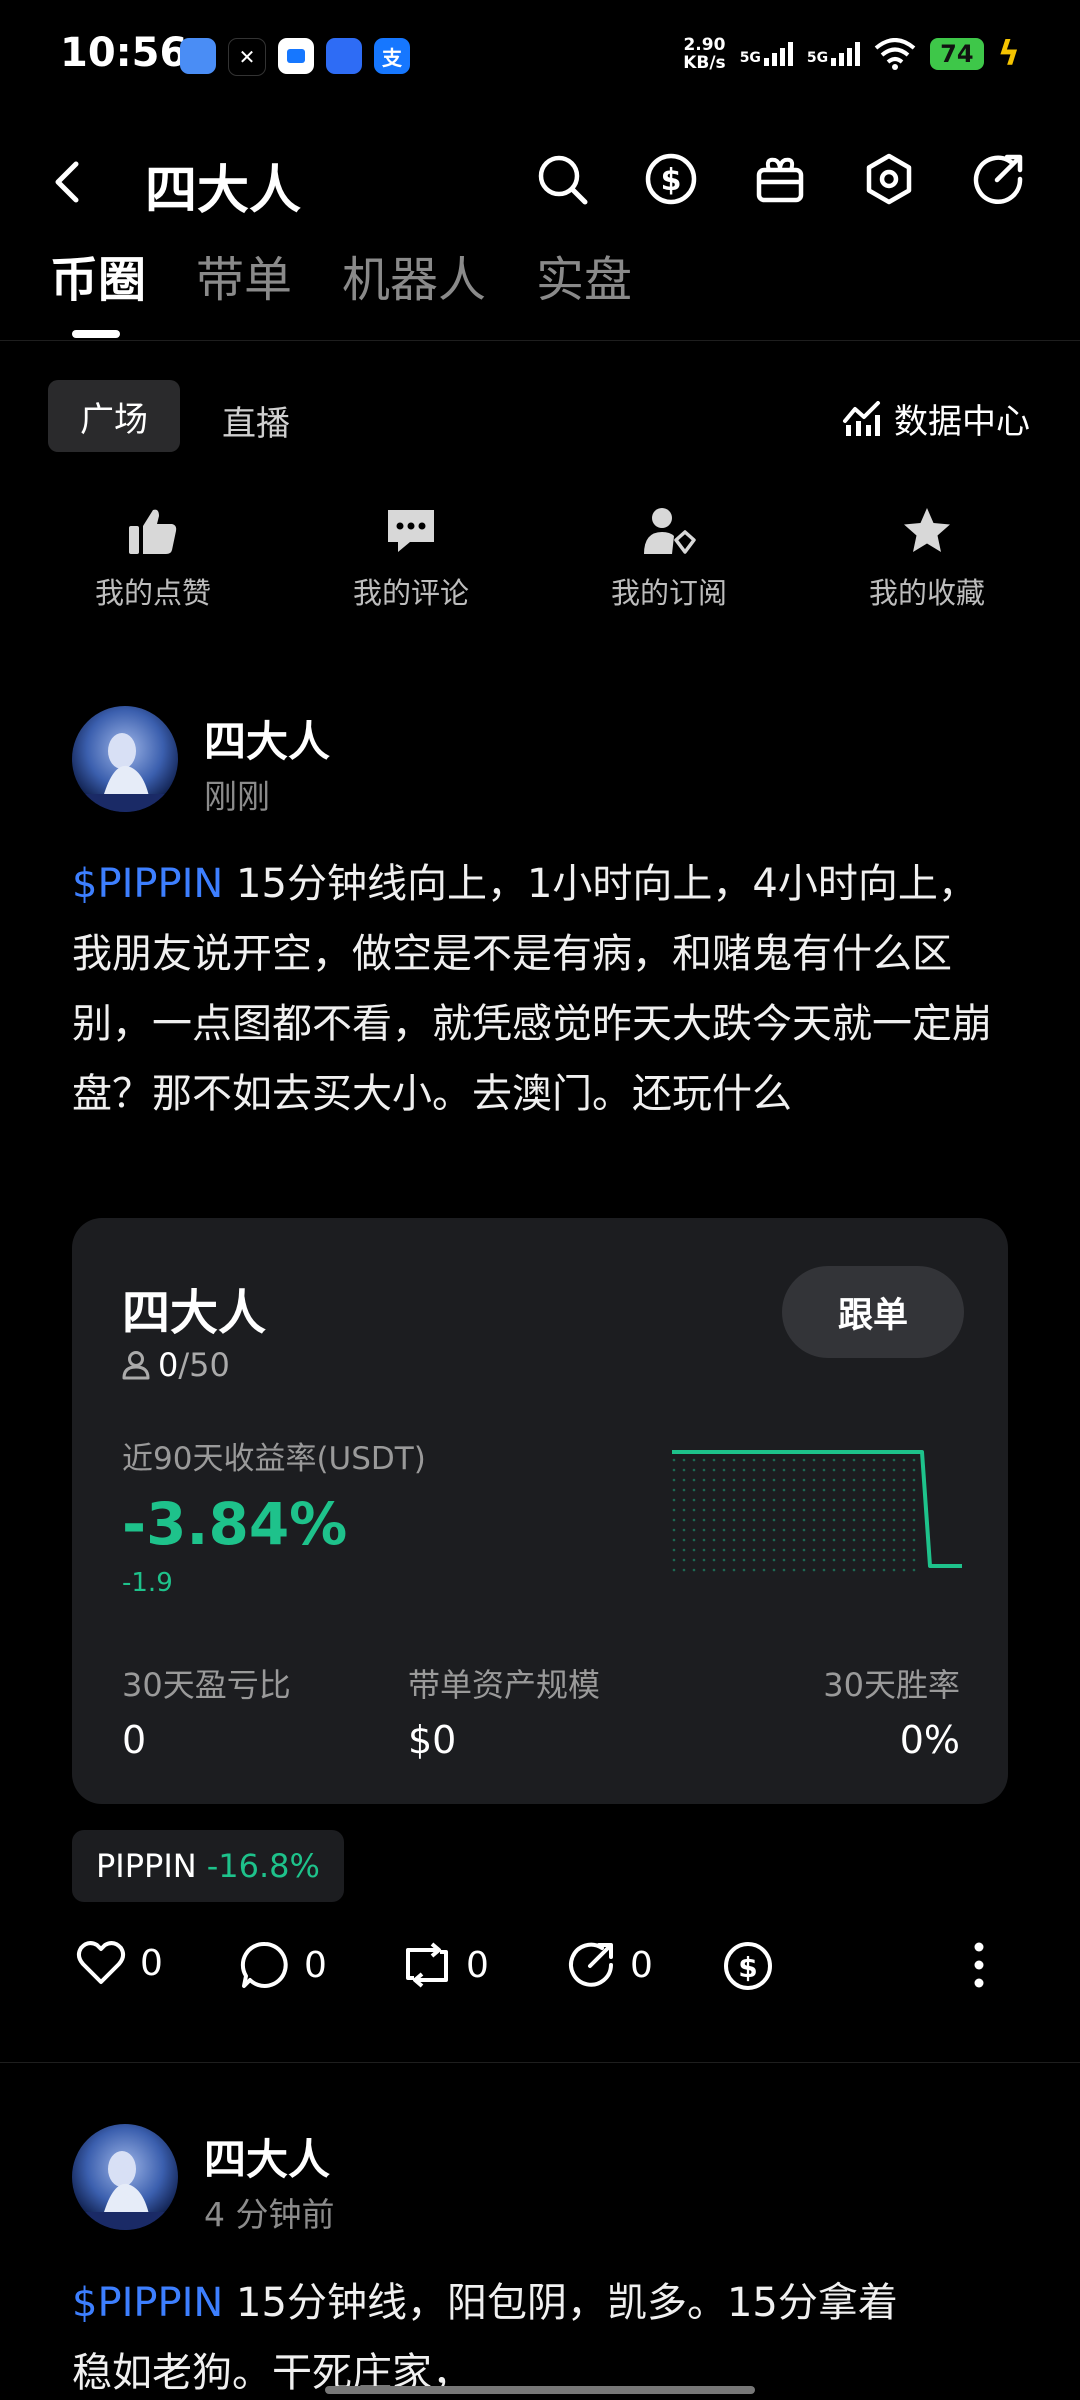 This screenshot has height=2400, width=1080. Describe the element at coordinates (641, 1965) in the screenshot. I see `share-count: 0` at that location.